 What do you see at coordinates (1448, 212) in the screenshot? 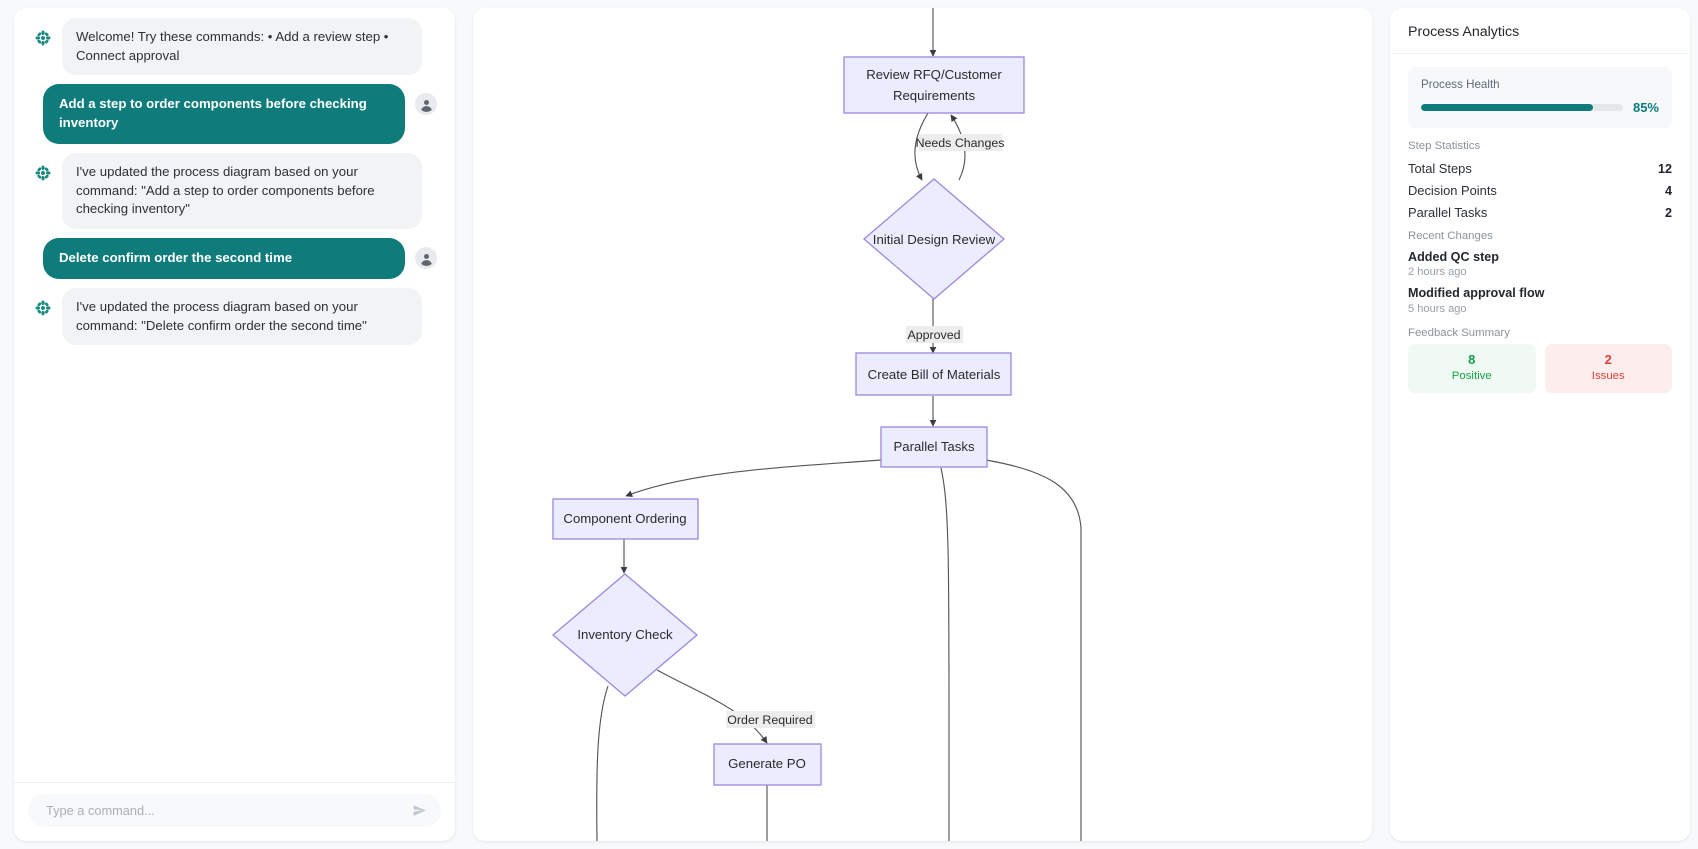
I see `stat-label: Parallel Tasks` at bounding box center [1448, 212].